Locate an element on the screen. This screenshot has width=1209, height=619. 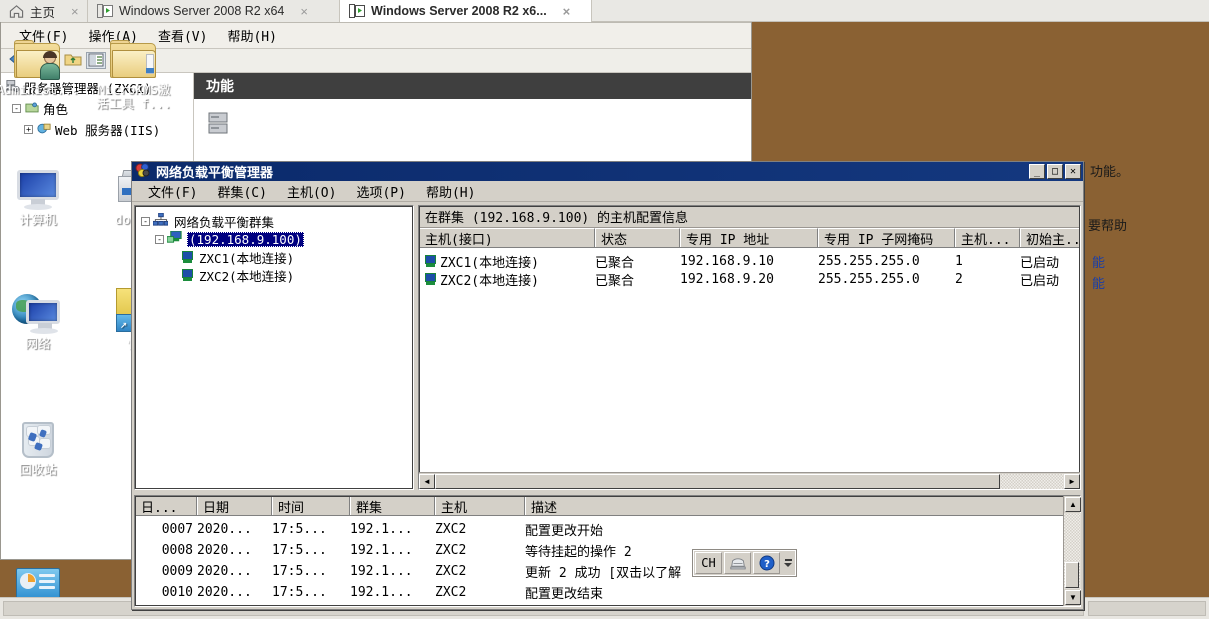
desktop-icon-network: 网络 is located at coordinates (42, 316).